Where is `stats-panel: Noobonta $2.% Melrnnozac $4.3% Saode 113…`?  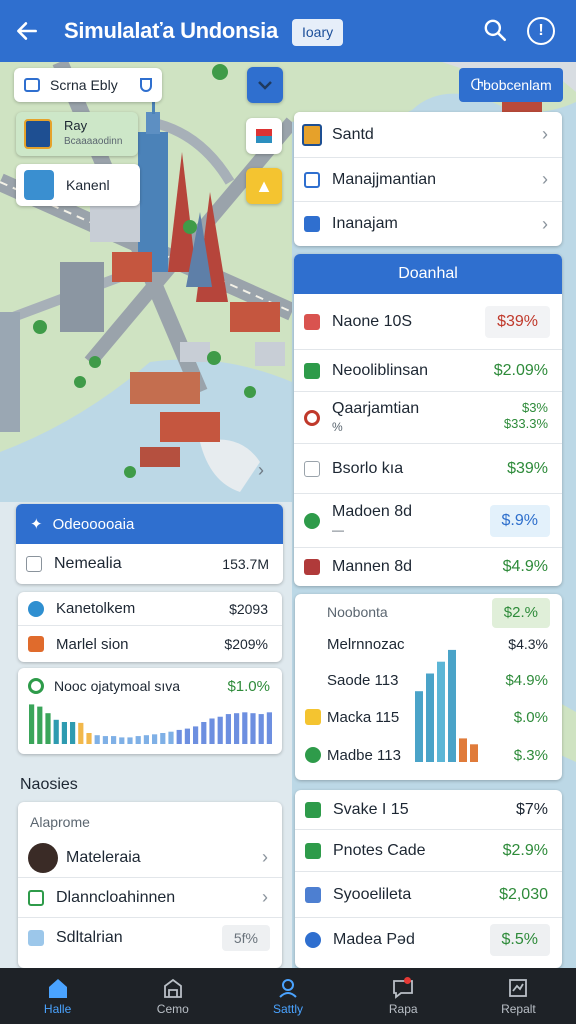
stats-panel: Noobonta $2.% Melrnnozac $4.3% Saode 113… is located at coordinates (428, 687).